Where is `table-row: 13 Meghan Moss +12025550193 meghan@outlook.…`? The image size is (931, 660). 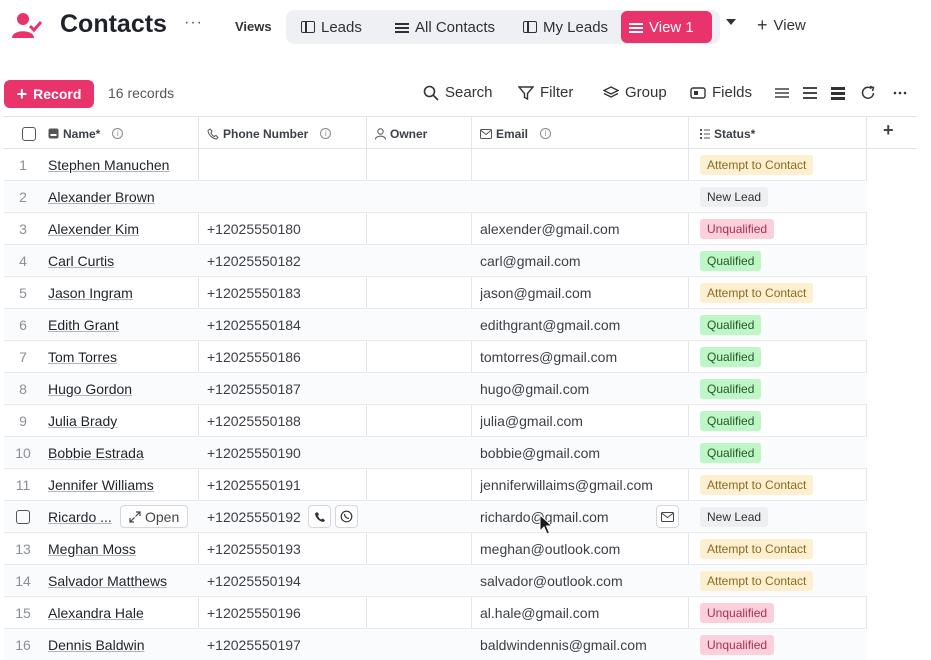 table-row: 13 Meghan Moss +12025550193 meghan@outlook.… is located at coordinates (435, 549).